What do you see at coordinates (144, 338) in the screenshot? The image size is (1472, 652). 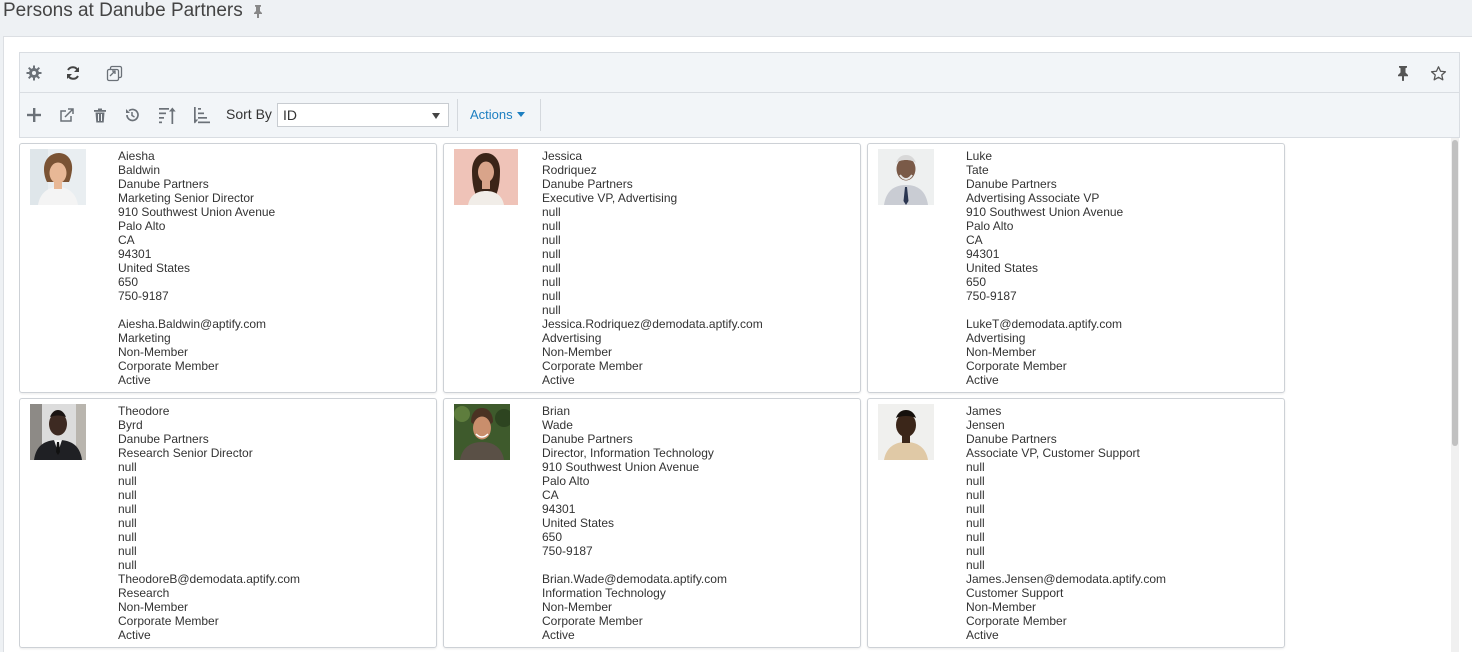 I see `department: Marketing` at bounding box center [144, 338].